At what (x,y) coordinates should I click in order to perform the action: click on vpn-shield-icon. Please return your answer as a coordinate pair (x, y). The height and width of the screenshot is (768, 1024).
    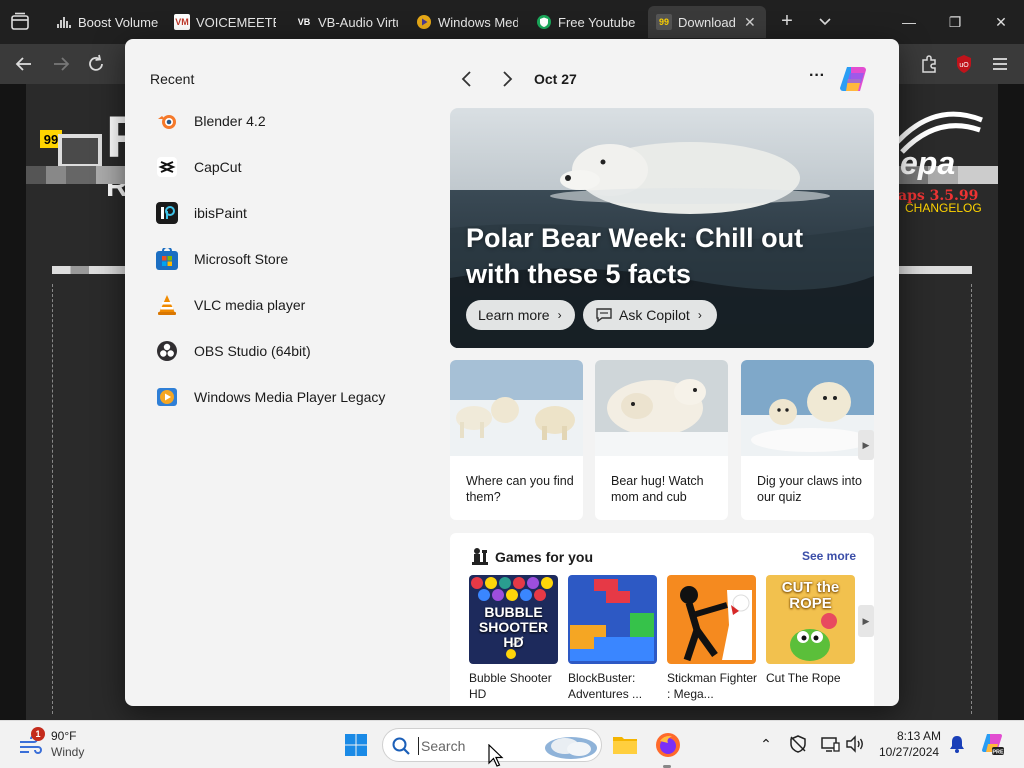
    Looking at the image, I should click on (798, 744).